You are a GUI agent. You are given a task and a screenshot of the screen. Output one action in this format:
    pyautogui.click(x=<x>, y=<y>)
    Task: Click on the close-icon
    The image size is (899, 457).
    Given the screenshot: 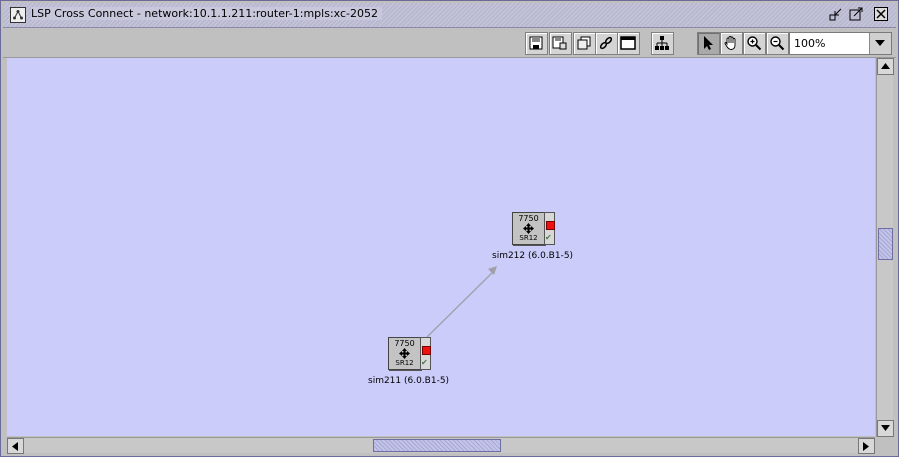 What is the action you would take?
    pyautogui.click(x=881, y=14)
    